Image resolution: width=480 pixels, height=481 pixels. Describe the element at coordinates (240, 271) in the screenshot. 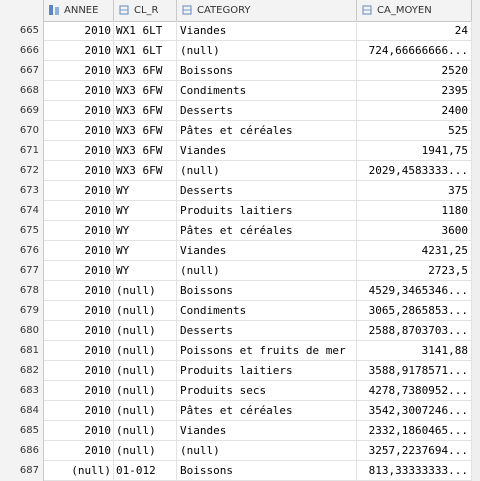

I see `table-row: 677 2010 WY (null) 2723,5` at that location.